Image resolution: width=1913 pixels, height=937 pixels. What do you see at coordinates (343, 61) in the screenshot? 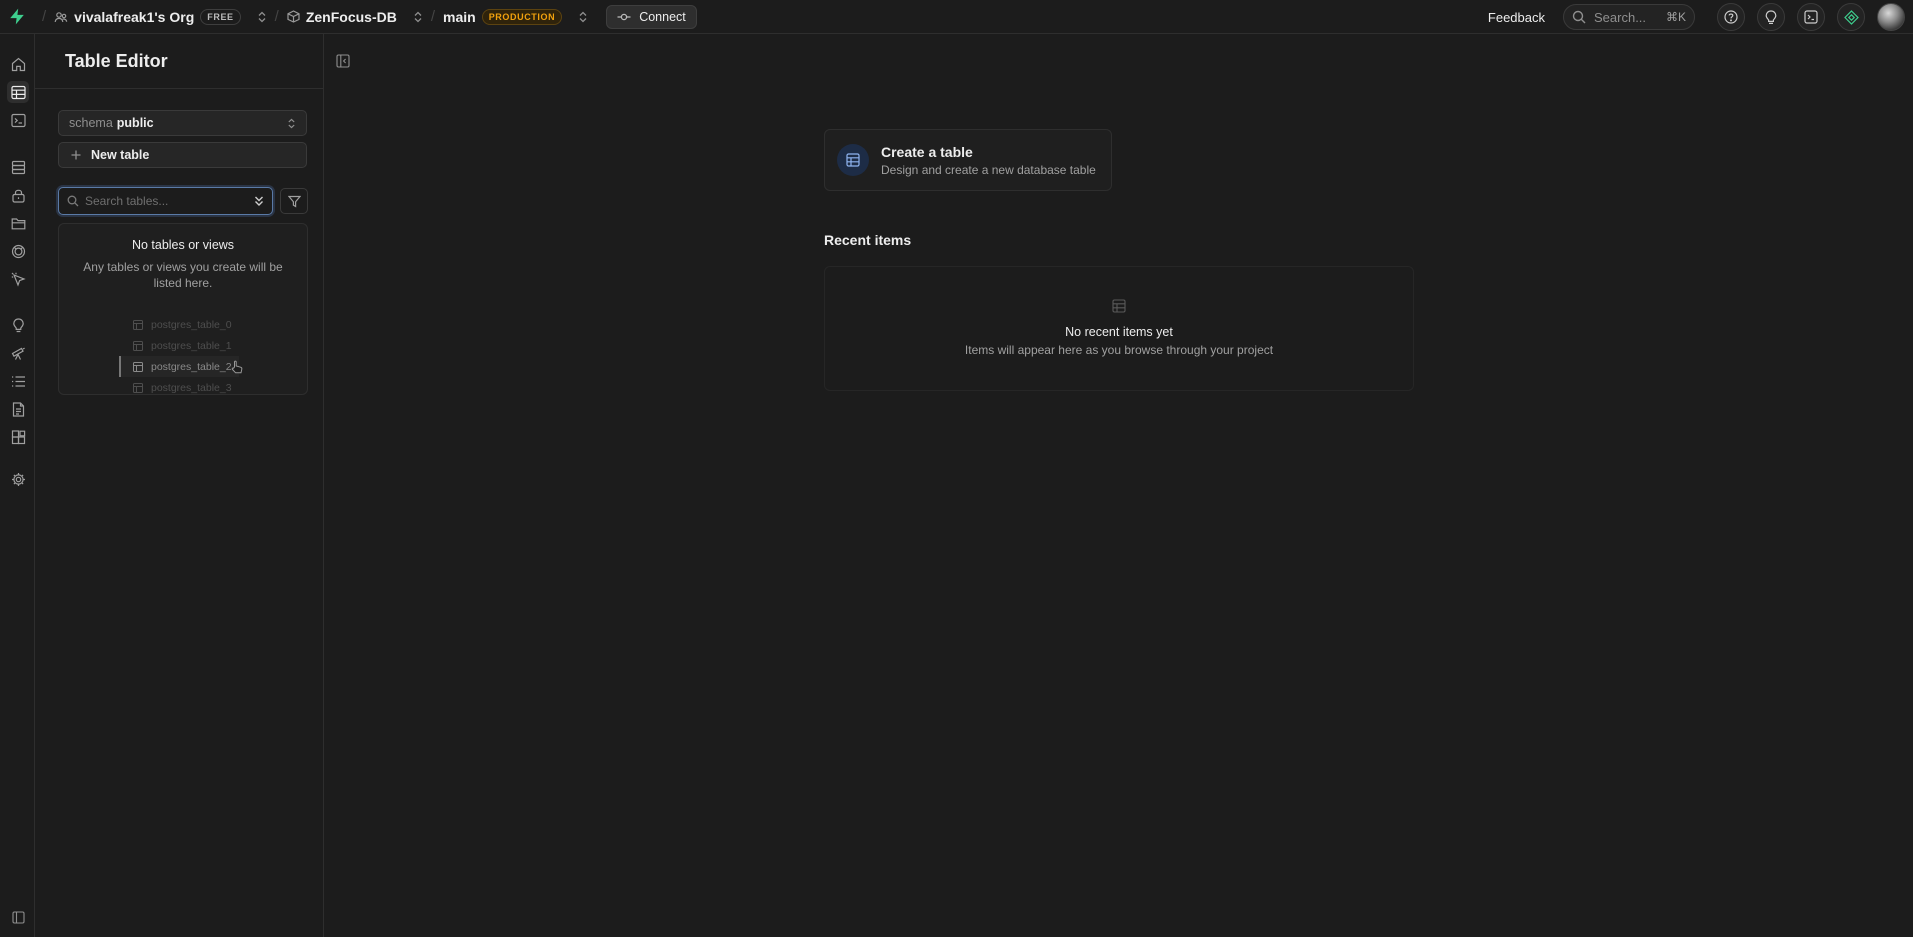
I see `toggle-sidebar-icon` at bounding box center [343, 61].